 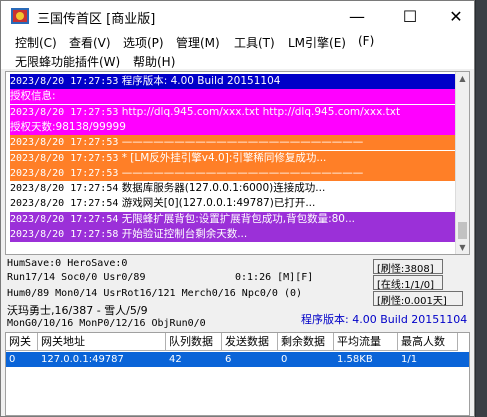 I want to click on table-header: 队列数据, so click(x=194, y=342).